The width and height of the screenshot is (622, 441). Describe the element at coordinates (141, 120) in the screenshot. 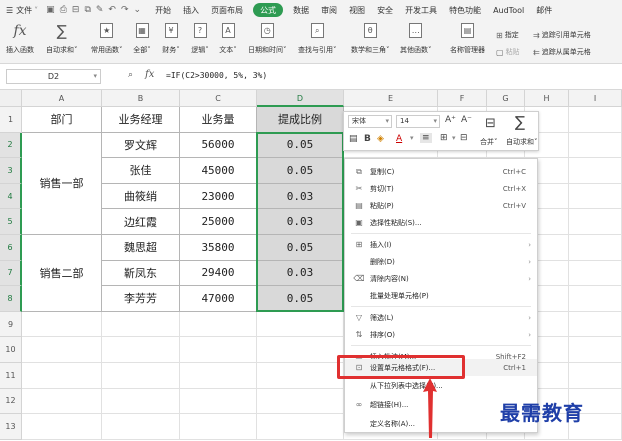

I see `table-header-cell: 业务经理` at that location.